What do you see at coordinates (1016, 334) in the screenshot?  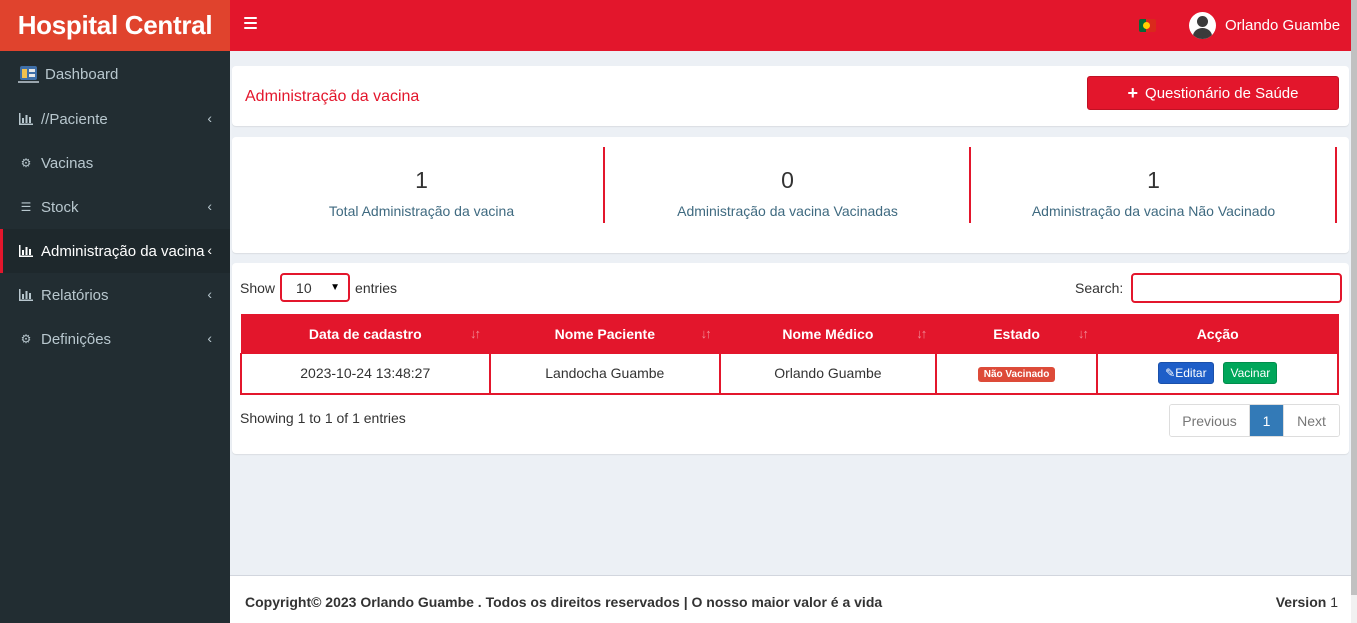 I see `column-header-estado: Estado ↓↑` at bounding box center [1016, 334].